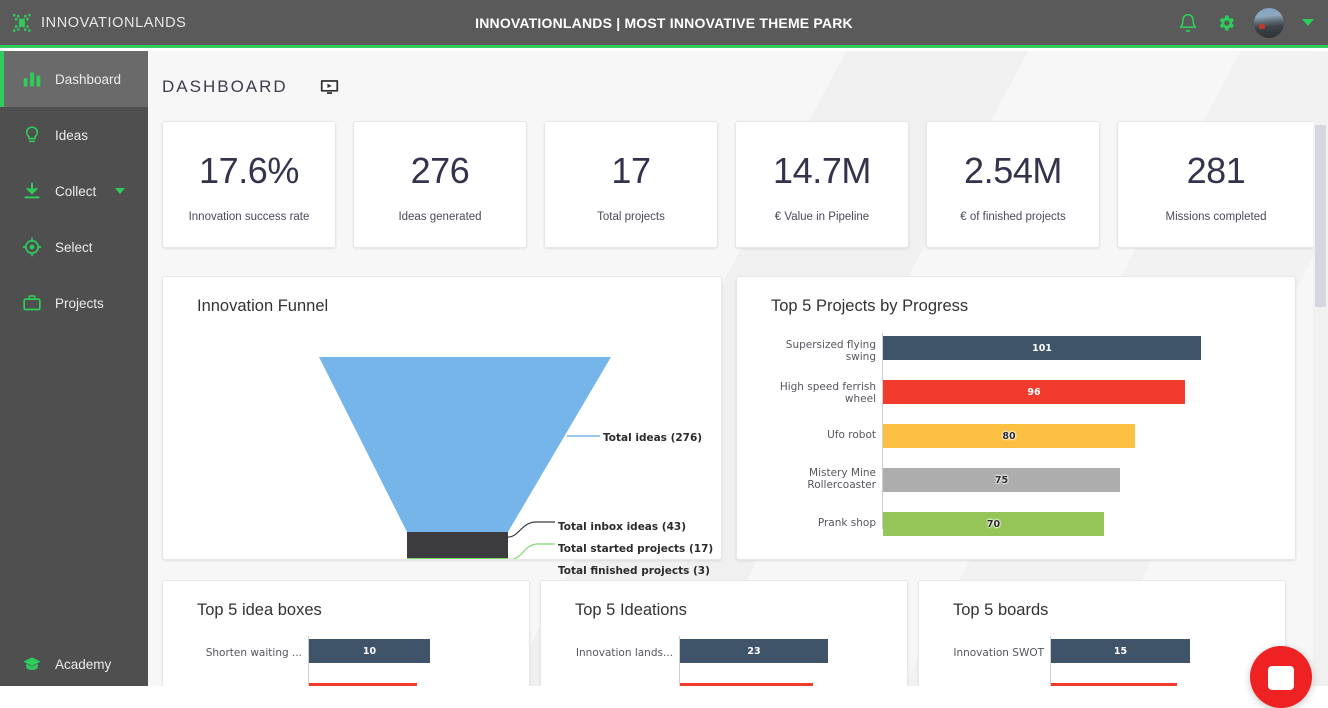 This screenshot has height=708, width=1328. What do you see at coordinates (631, 610) in the screenshot?
I see `chart-title: Top 5 Ideations` at bounding box center [631, 610].